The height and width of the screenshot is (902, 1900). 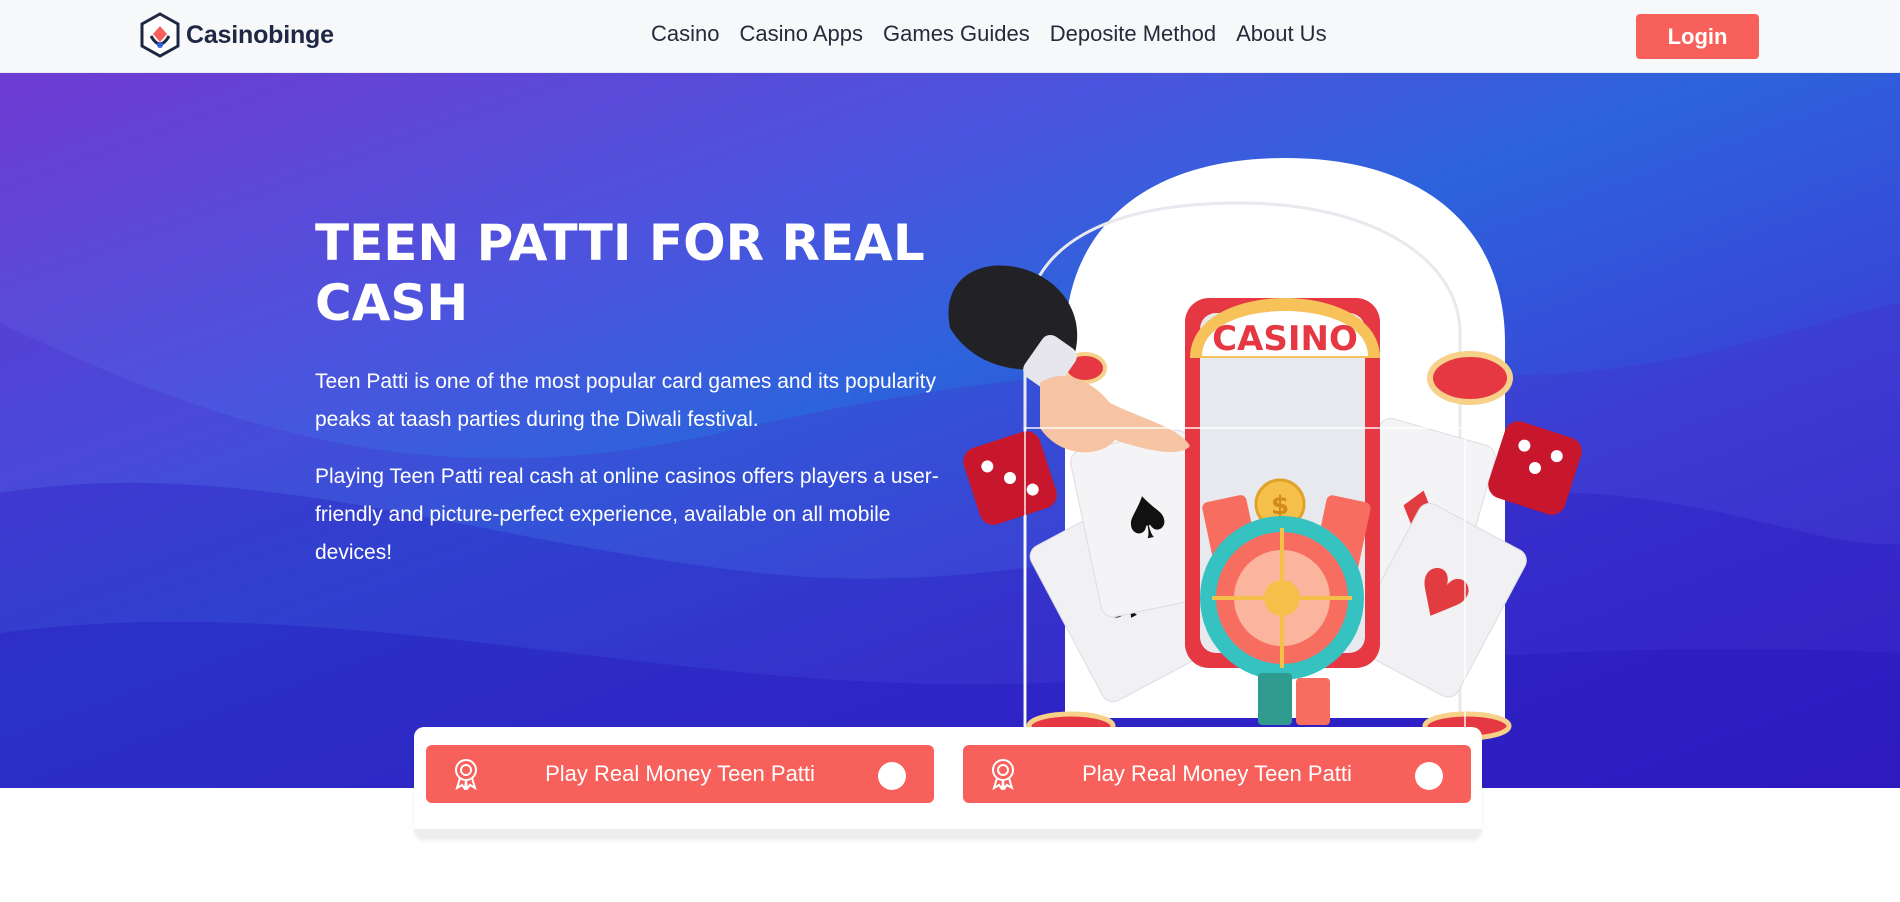 What do you see at coordinates (160, 35) in the screenshot?
I see `logo-icon` at bounding box center [160, 35].